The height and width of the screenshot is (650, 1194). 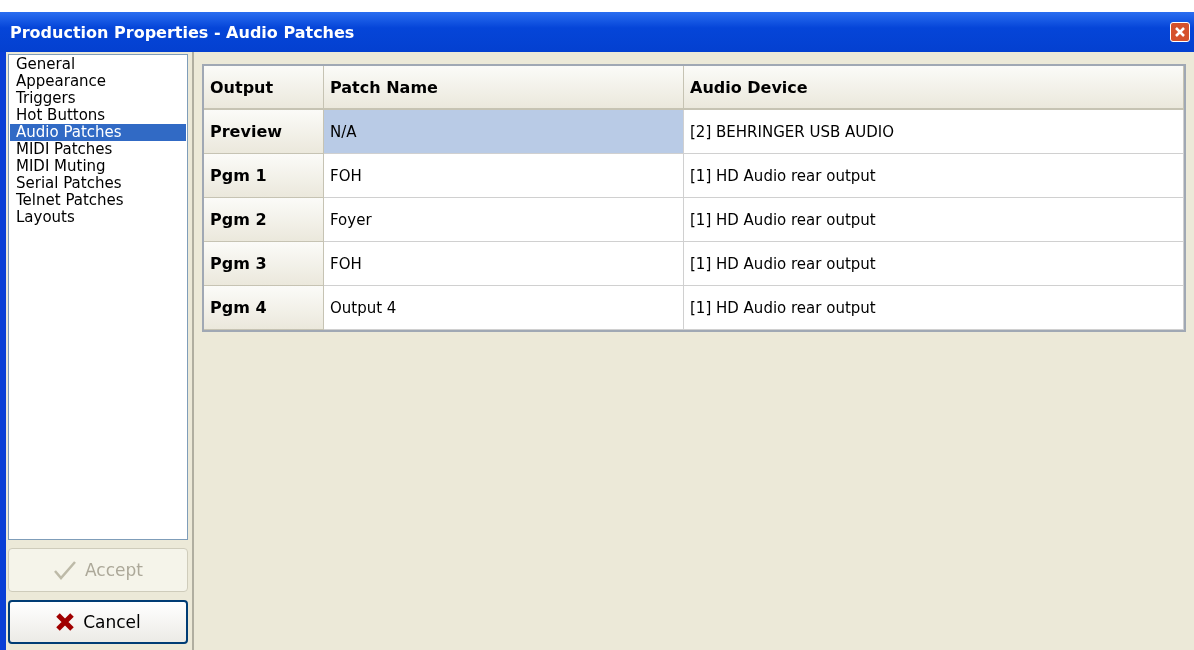 I want to click on close-button, so click(x=1180, y=32).